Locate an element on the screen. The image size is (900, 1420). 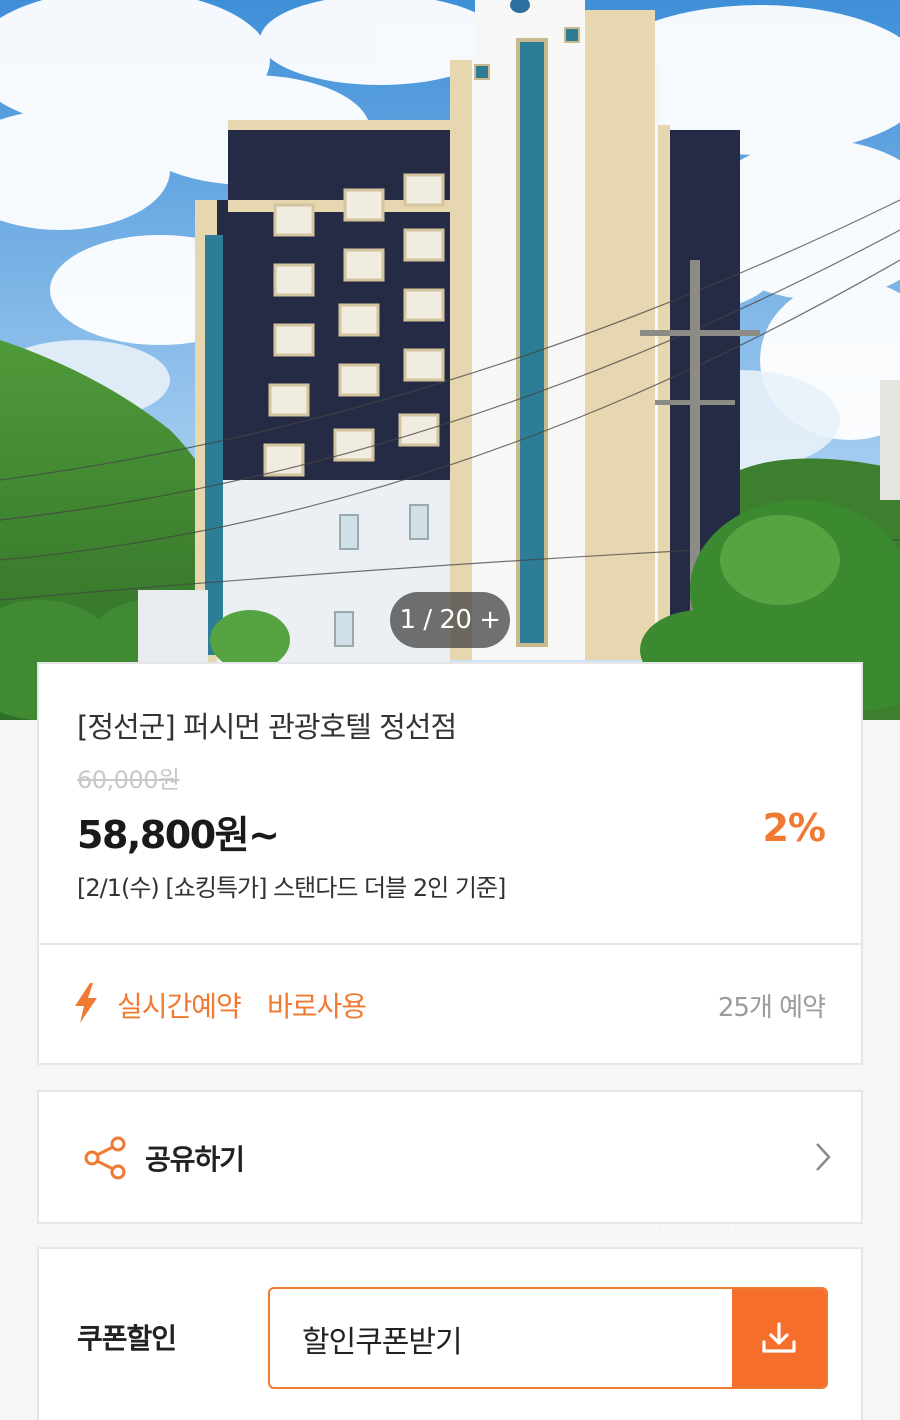
get-coupon-label: 할인쿠폰받기 is located at coordinates (382, 1342).